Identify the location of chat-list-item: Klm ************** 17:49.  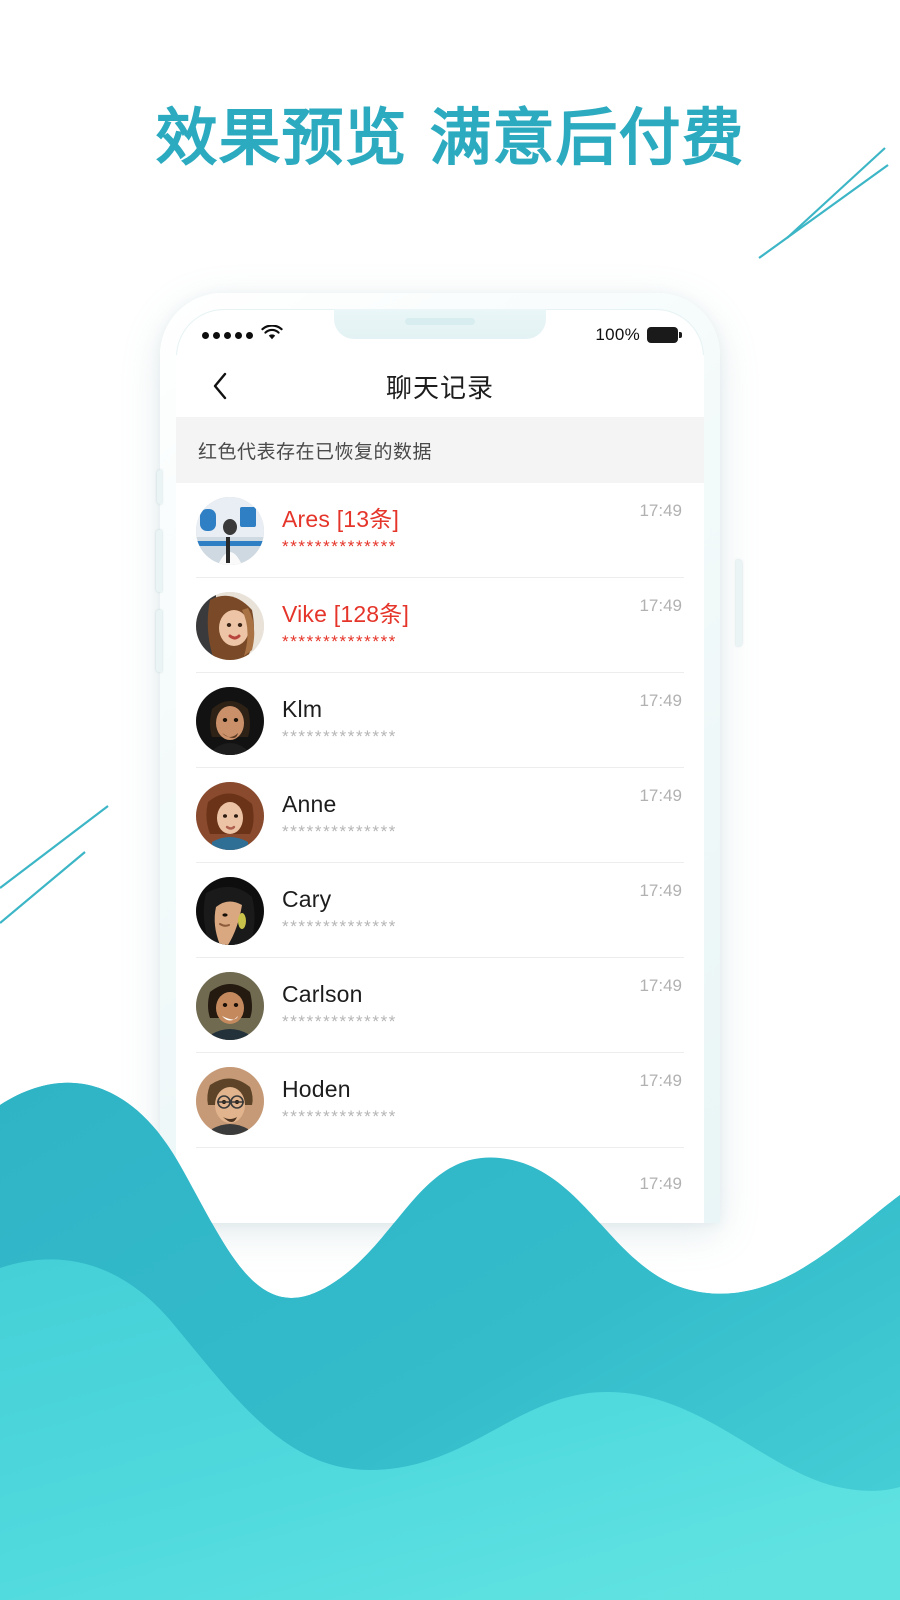
(440, 720).